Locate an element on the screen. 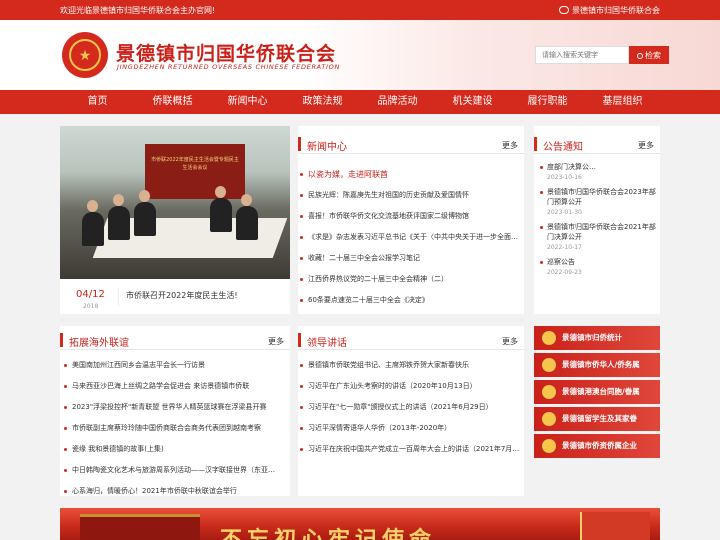 This screenshot has width=720, height=540. nav-item-news: 新闻中心 is located at coordinates (247, 102).